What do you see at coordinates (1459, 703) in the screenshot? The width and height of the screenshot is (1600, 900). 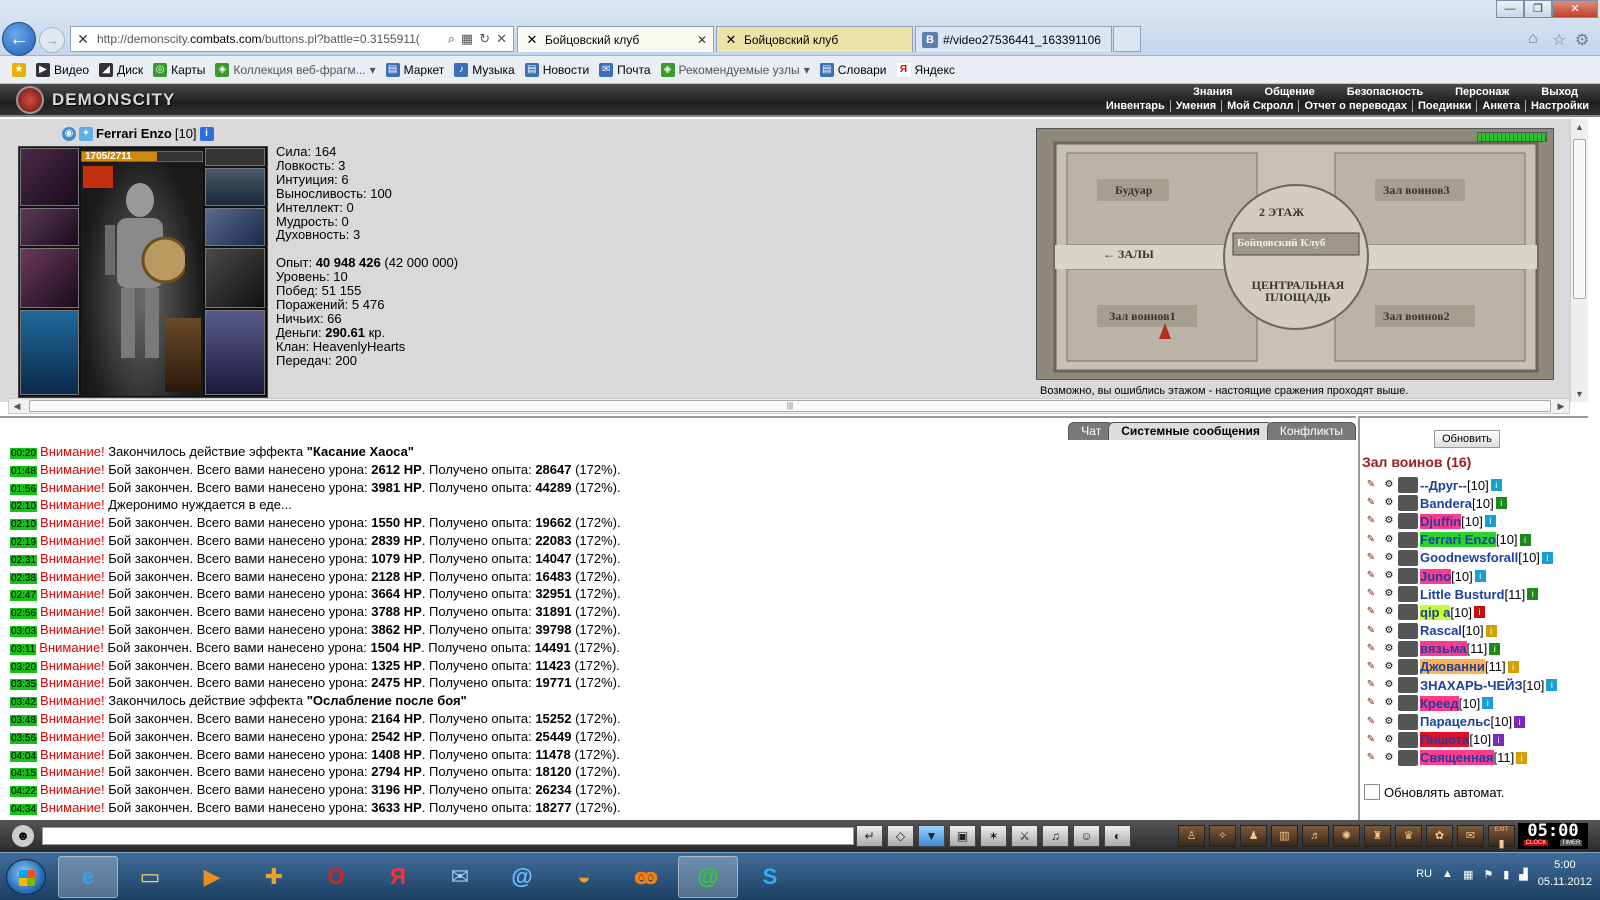 I see `user-row: ✎ ⚙ Креед [10] i` at bounding box center [1459, 703].